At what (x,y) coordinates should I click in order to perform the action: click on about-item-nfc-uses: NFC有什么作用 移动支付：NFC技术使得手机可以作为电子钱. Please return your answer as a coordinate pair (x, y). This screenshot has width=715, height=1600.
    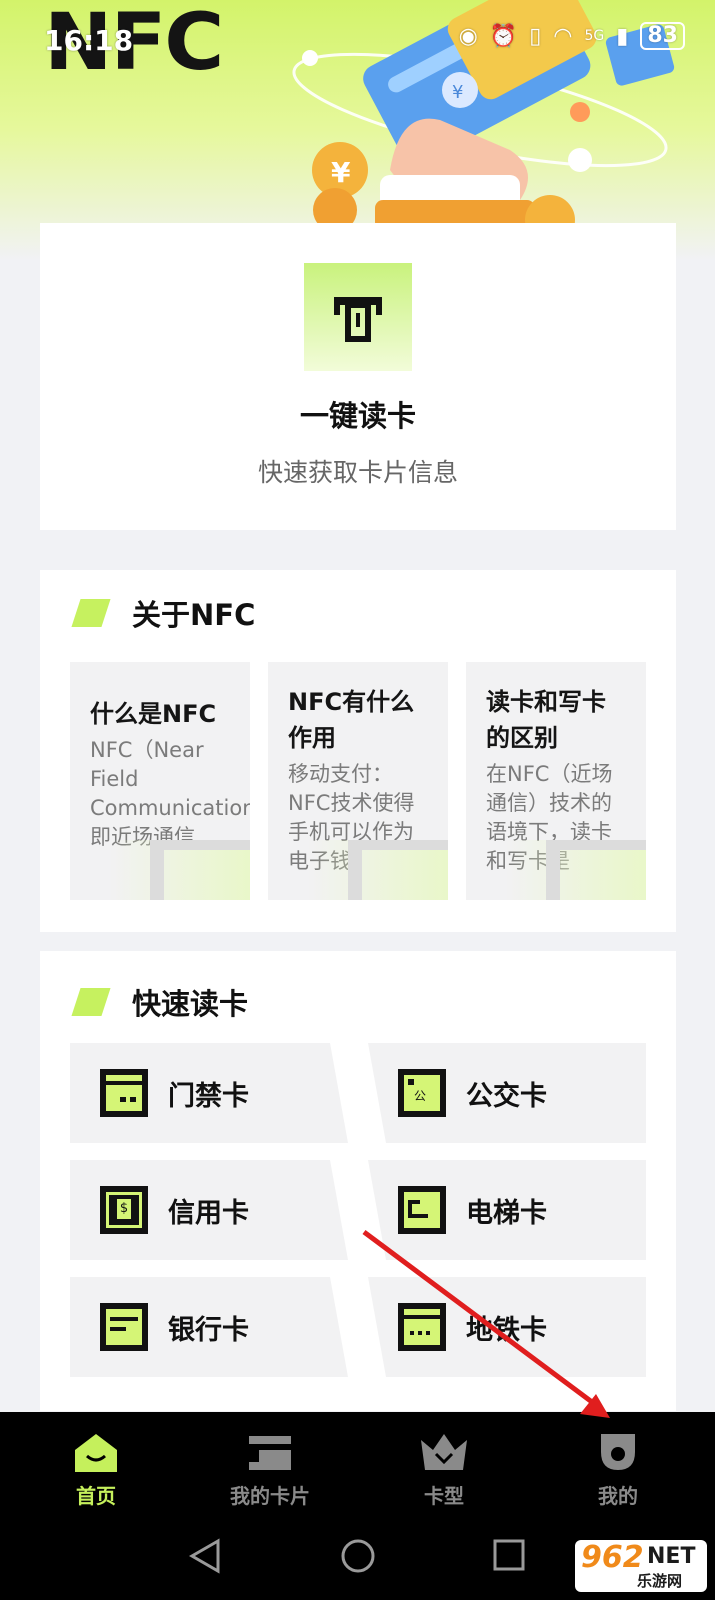
    Looking at the image, I should click on (358, 781).